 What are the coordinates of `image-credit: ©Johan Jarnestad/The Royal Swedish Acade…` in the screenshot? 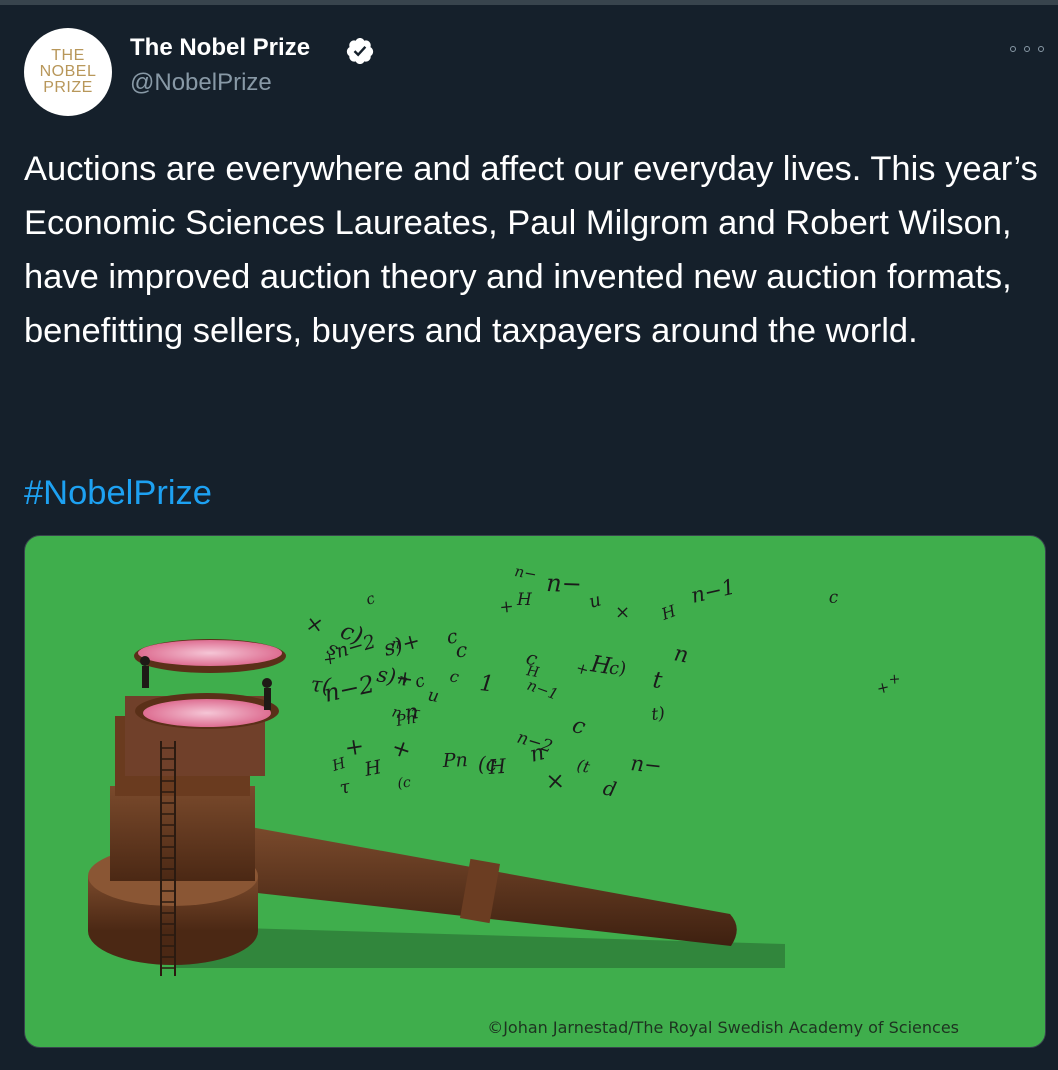 It's located at (723, 1027).